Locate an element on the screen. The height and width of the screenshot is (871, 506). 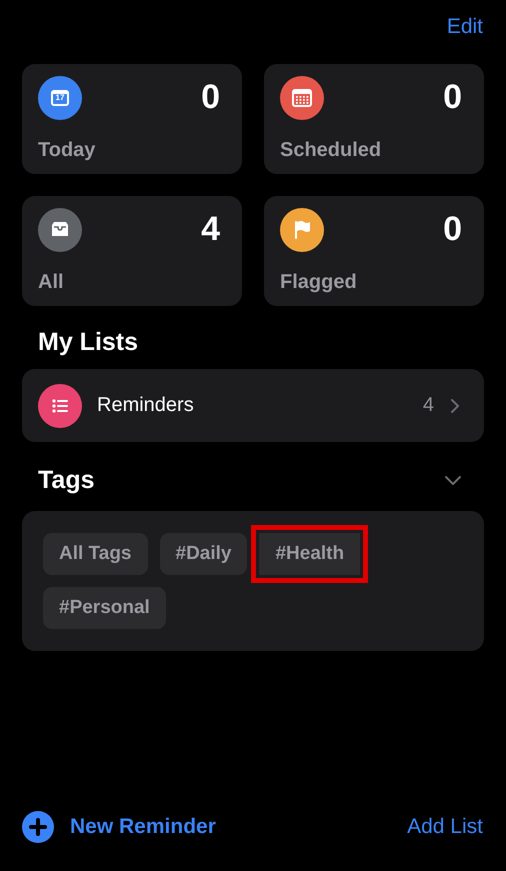
chevron-down-icon is located at coordinates (453, 480).